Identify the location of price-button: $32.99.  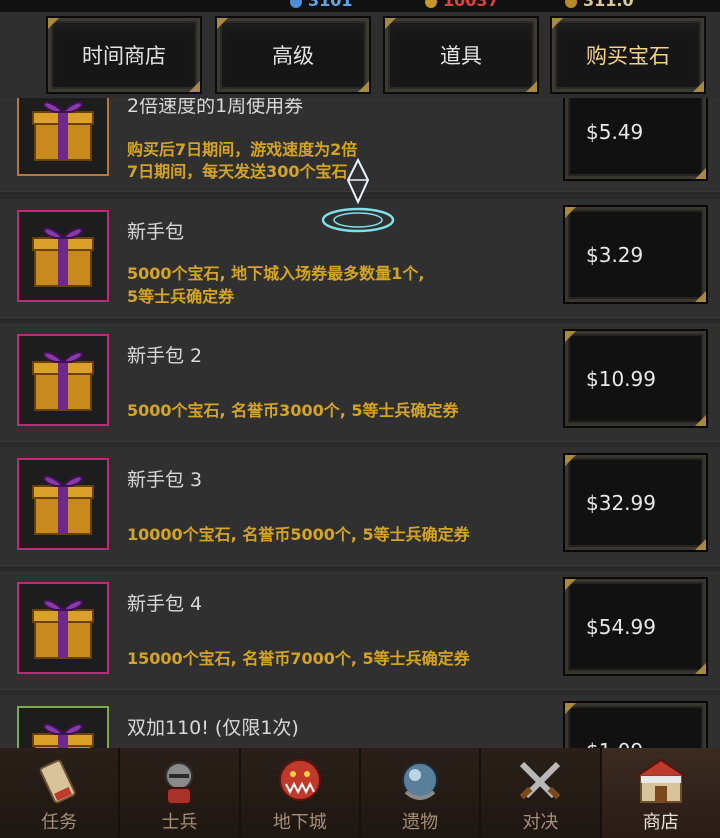
(635, 502).